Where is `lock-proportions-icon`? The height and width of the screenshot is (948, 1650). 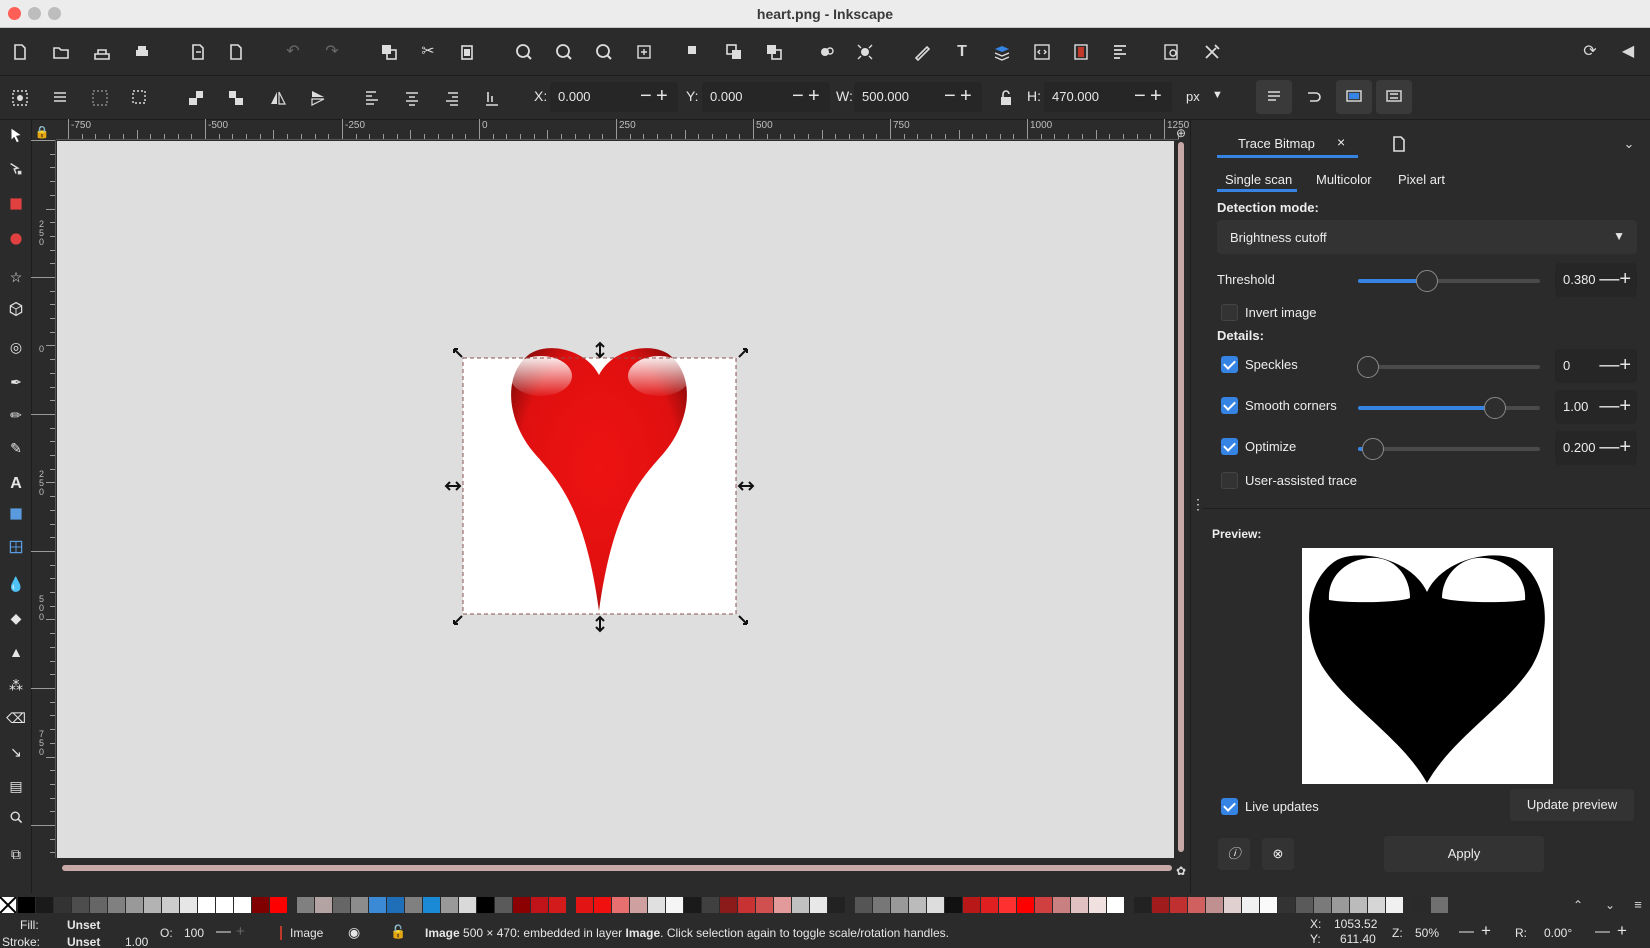 lock-proportions-icon is located at coordinates (1006, 98).